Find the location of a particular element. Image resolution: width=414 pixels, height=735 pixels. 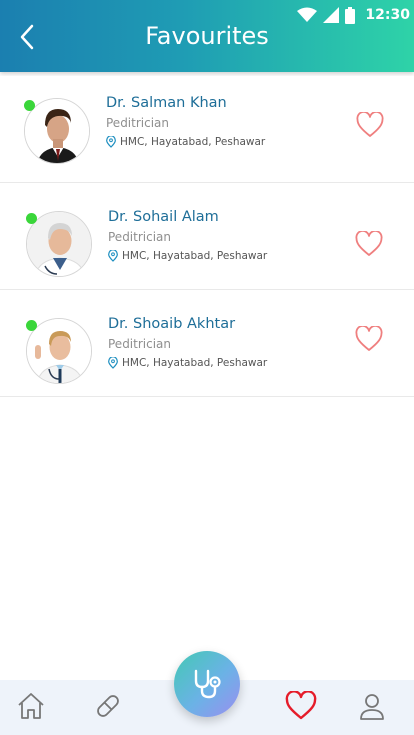

home-icon is located at coordinates (31, 706).